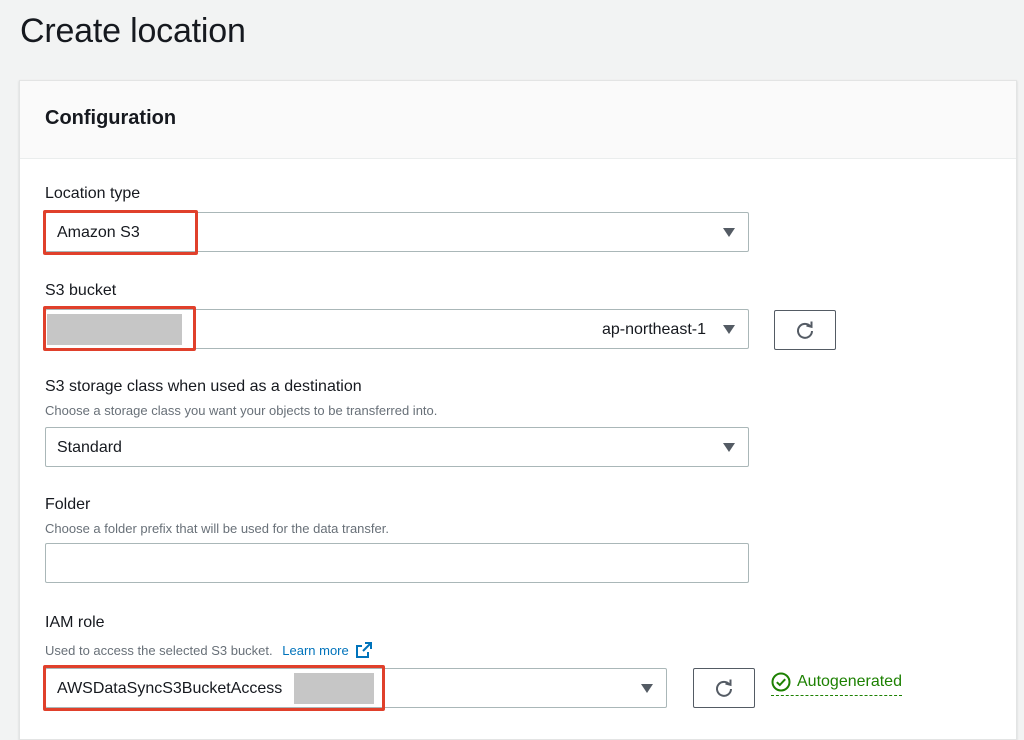  What do you see at coordinates (849, 681) in the screenshot?
I see `autogenerated-label: Autogenerated` at bounding box center [849, 681].